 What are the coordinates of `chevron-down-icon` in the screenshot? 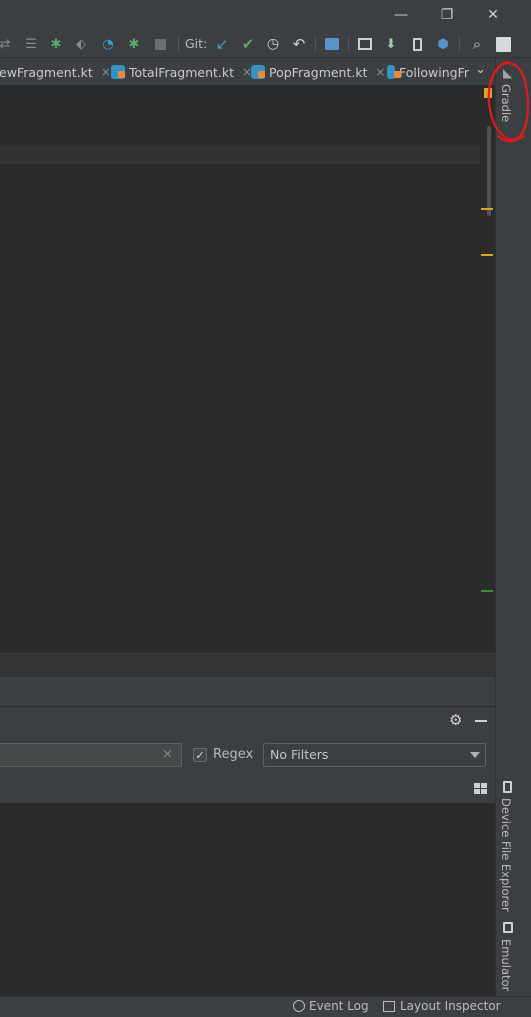 It's located at (475, 755).